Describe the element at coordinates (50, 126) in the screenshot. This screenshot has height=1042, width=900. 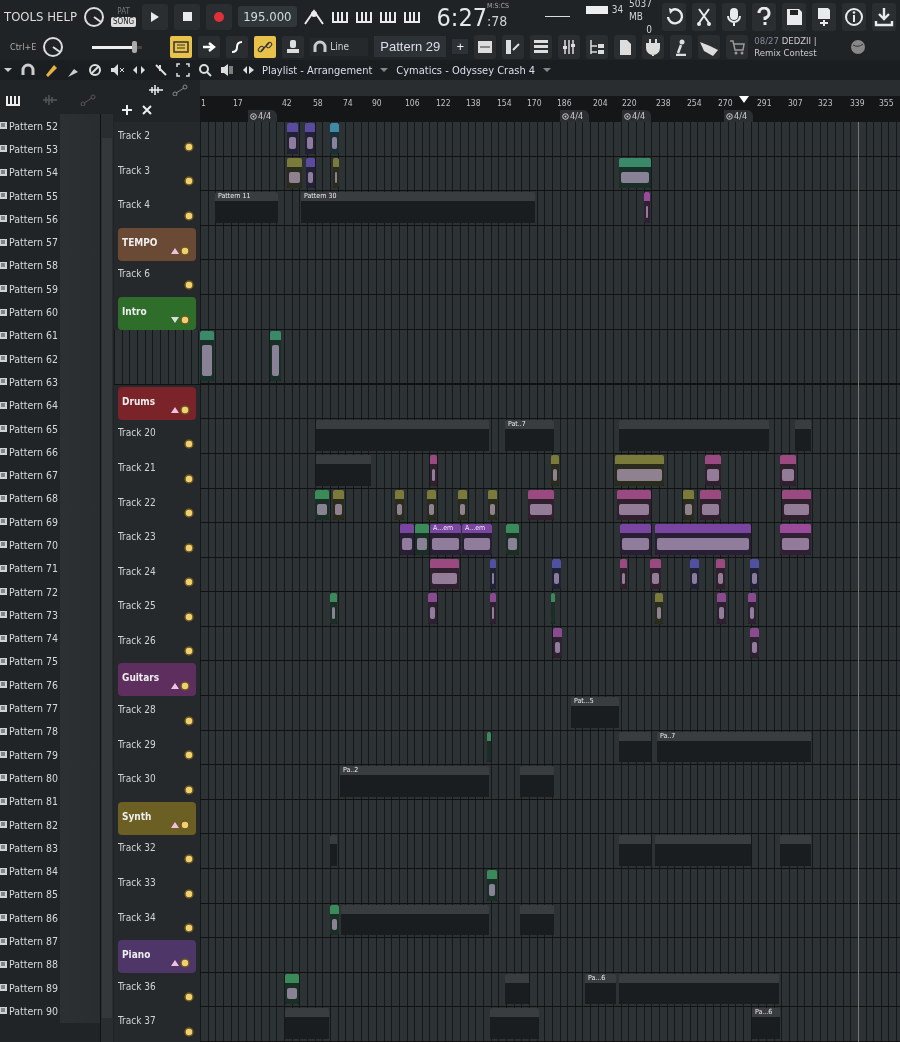
I see `pattern-item: Pattern 52` at that location.